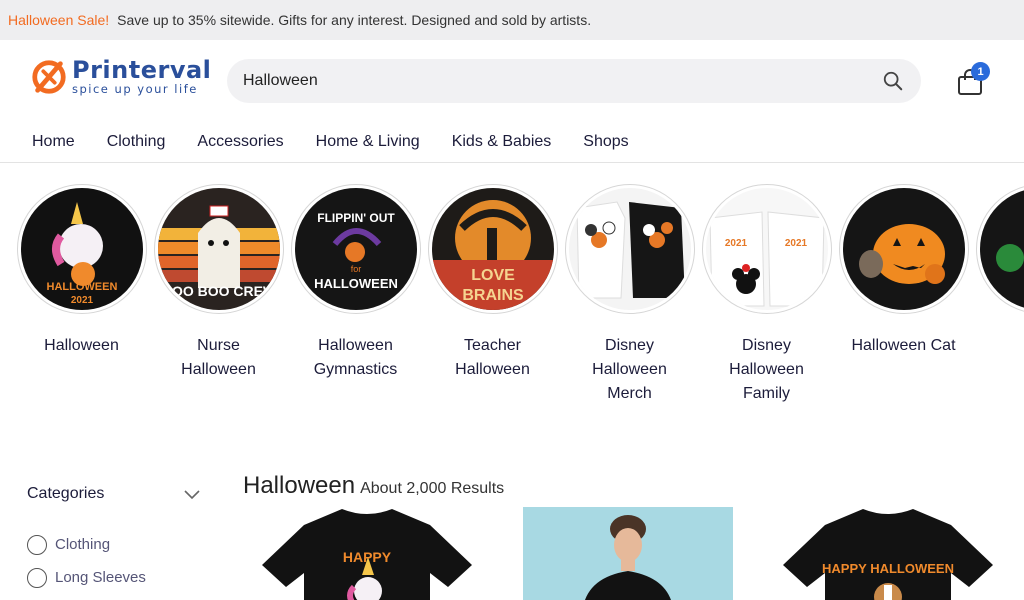 This screenshot has height=600, width=1024. What do you see at coordinates (135, 89) in the screenshot?
I see `logo-tagline: spice up your life` at bounding box center [135, 89].